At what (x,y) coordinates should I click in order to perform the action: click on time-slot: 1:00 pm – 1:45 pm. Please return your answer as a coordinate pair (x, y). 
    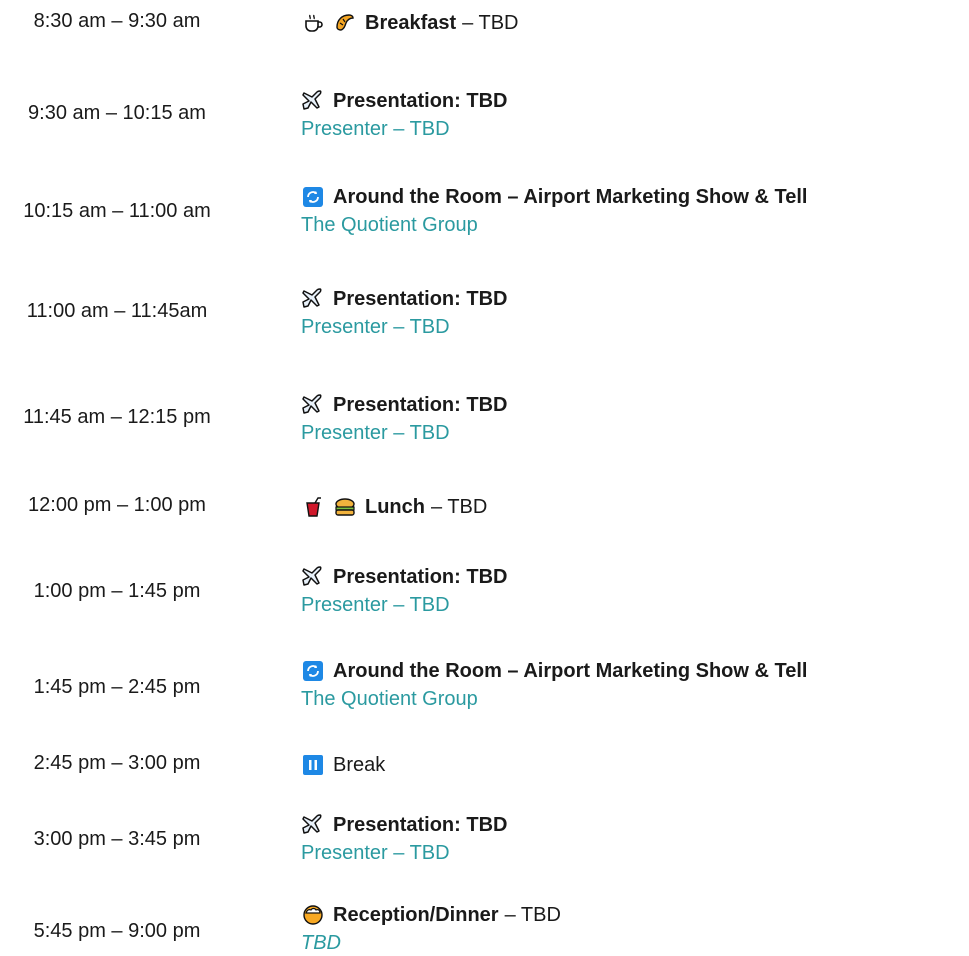
    Looking at the image, I should click on (117, 591).